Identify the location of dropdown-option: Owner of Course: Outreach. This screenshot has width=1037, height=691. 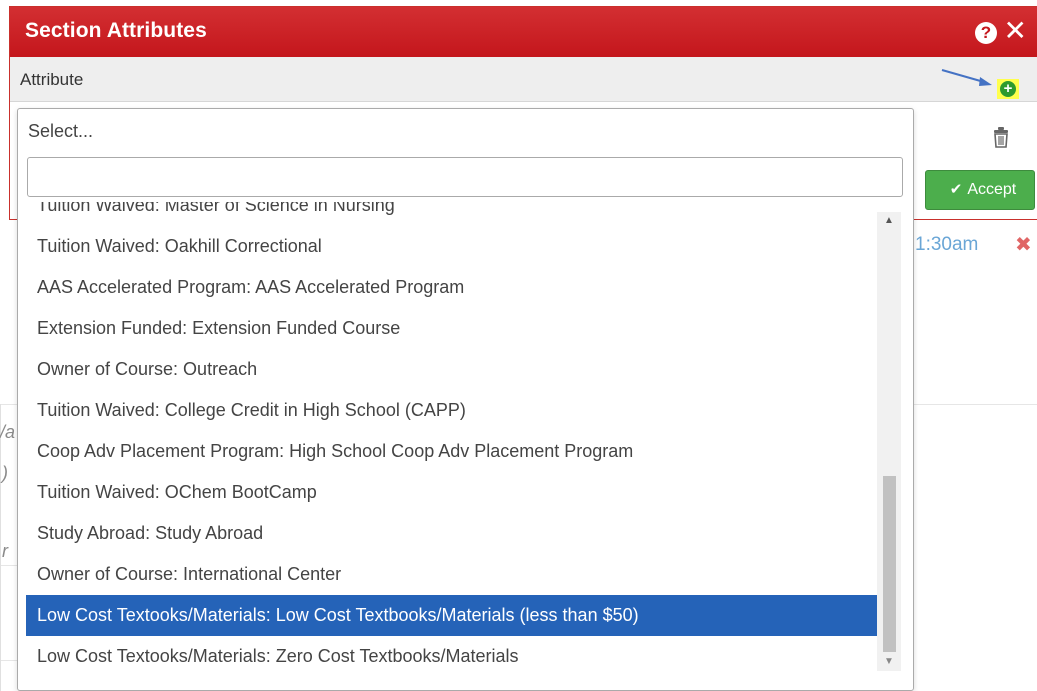
(452, 369).